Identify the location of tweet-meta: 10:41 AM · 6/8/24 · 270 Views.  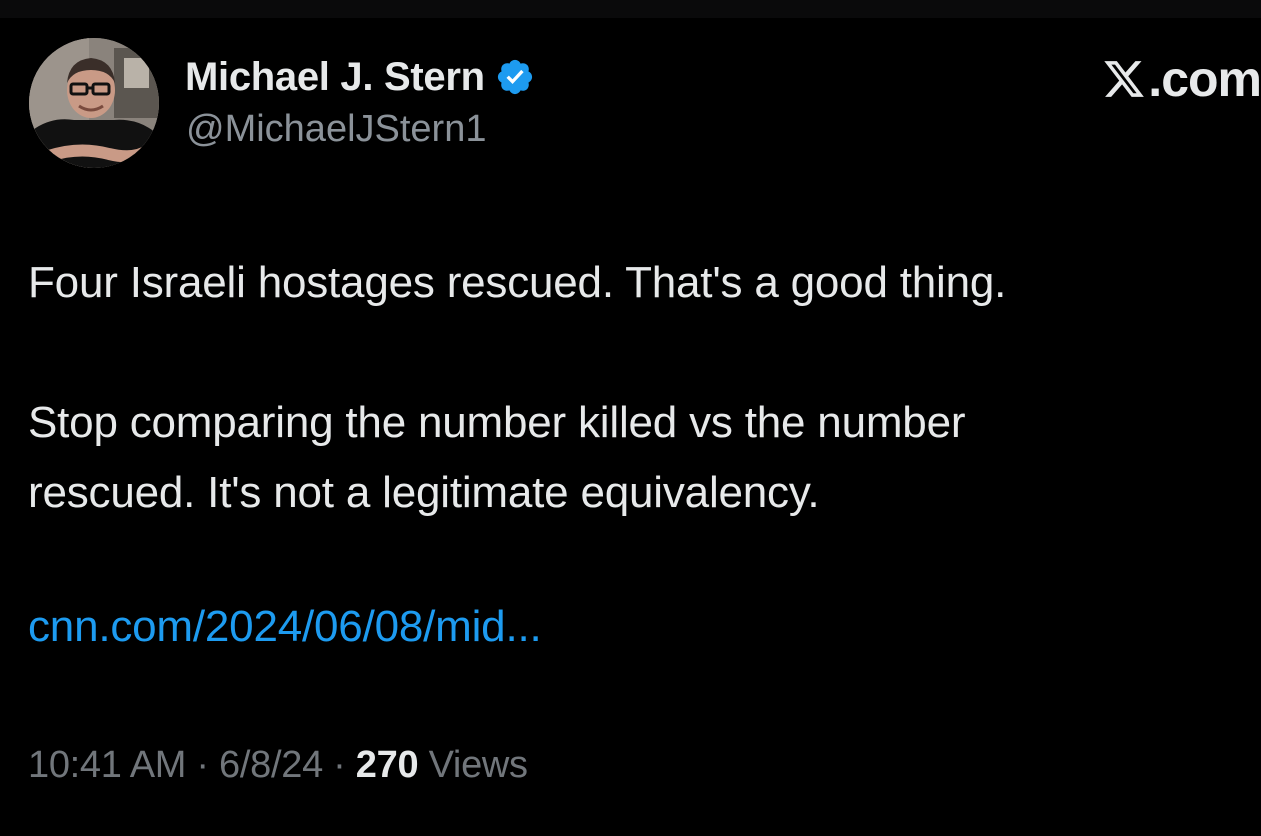
(278, 765).